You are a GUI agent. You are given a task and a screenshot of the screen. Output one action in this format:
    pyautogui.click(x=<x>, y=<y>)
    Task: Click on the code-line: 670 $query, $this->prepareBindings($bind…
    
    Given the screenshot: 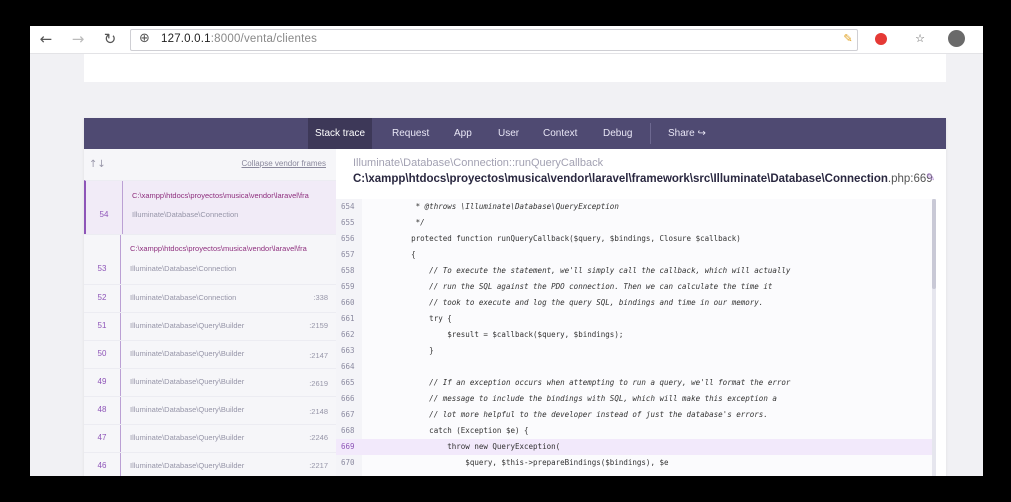 What is the action you would take?
    pyautogui.click(x=636, y=463)
    